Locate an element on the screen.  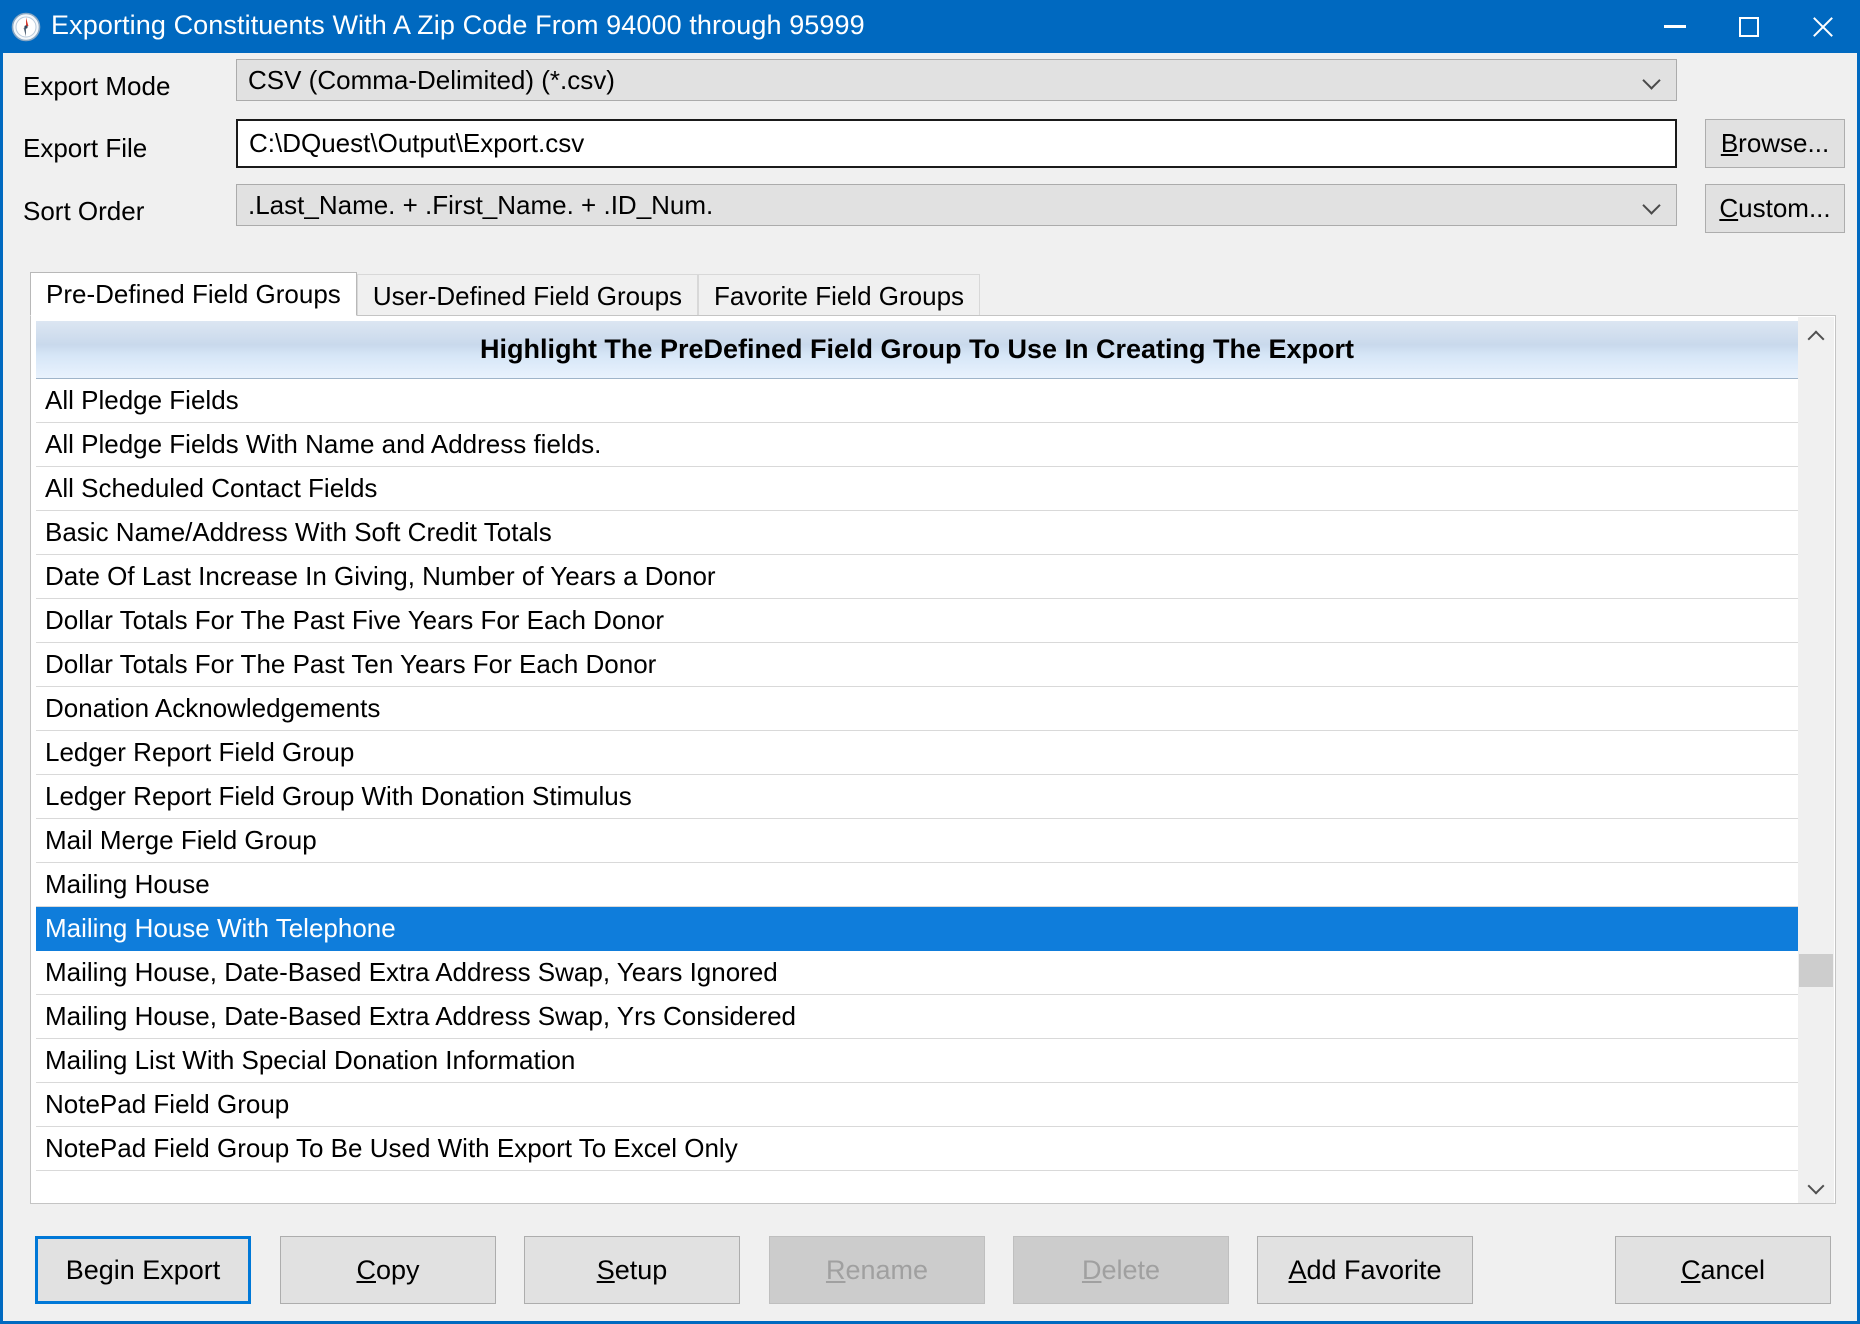
cancel-button: Cancel is located at coordinates (1723, 1270).